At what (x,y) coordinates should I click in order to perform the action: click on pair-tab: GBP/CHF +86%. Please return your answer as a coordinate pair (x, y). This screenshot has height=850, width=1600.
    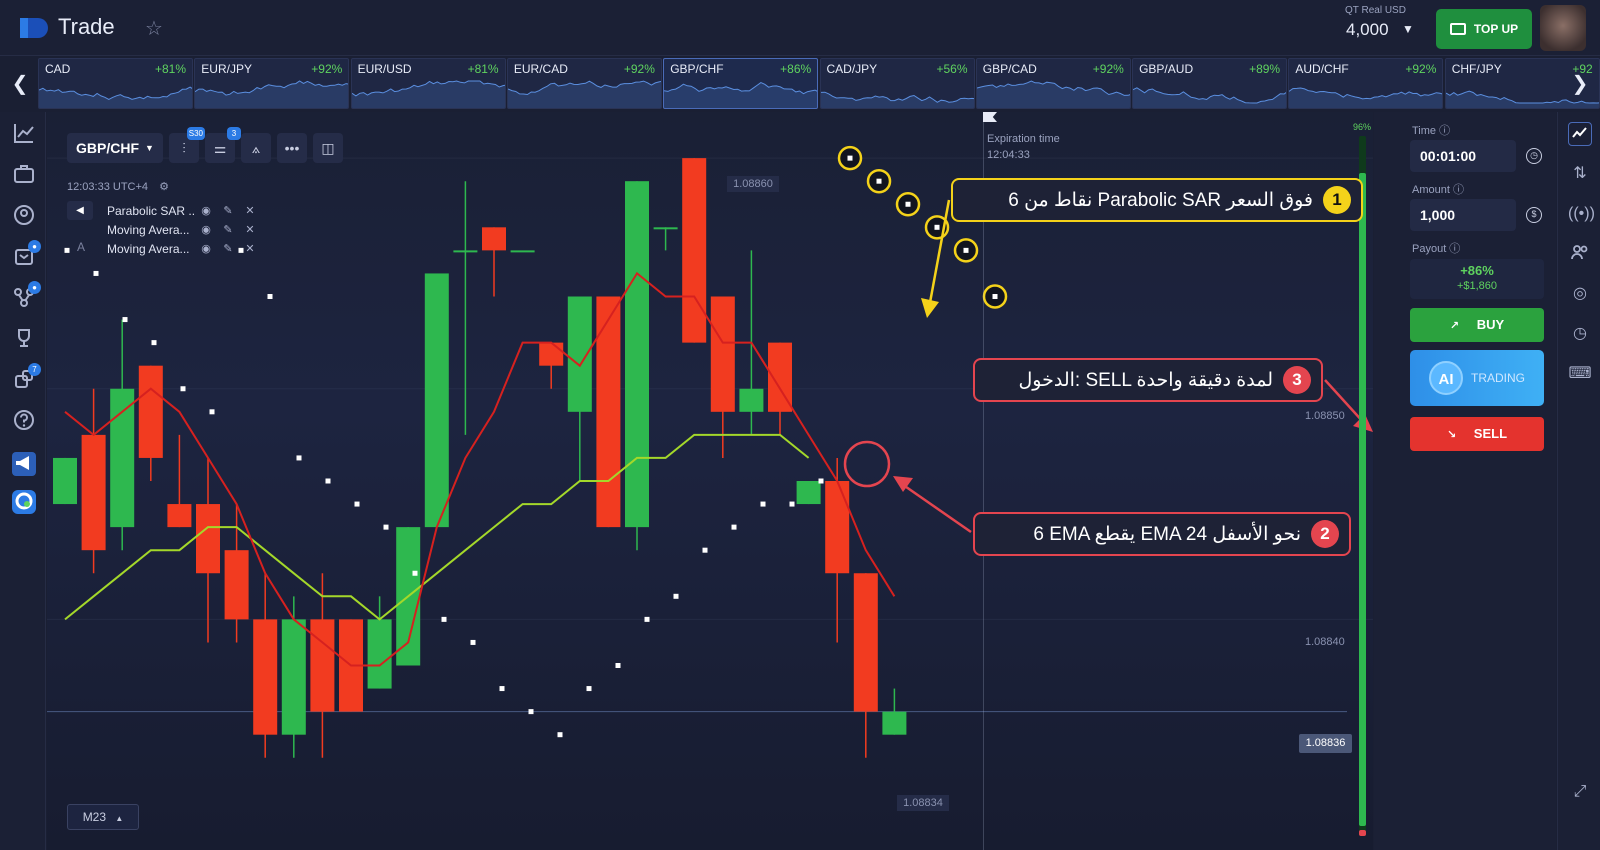
    Looking at the image, I should click on (741, 83).